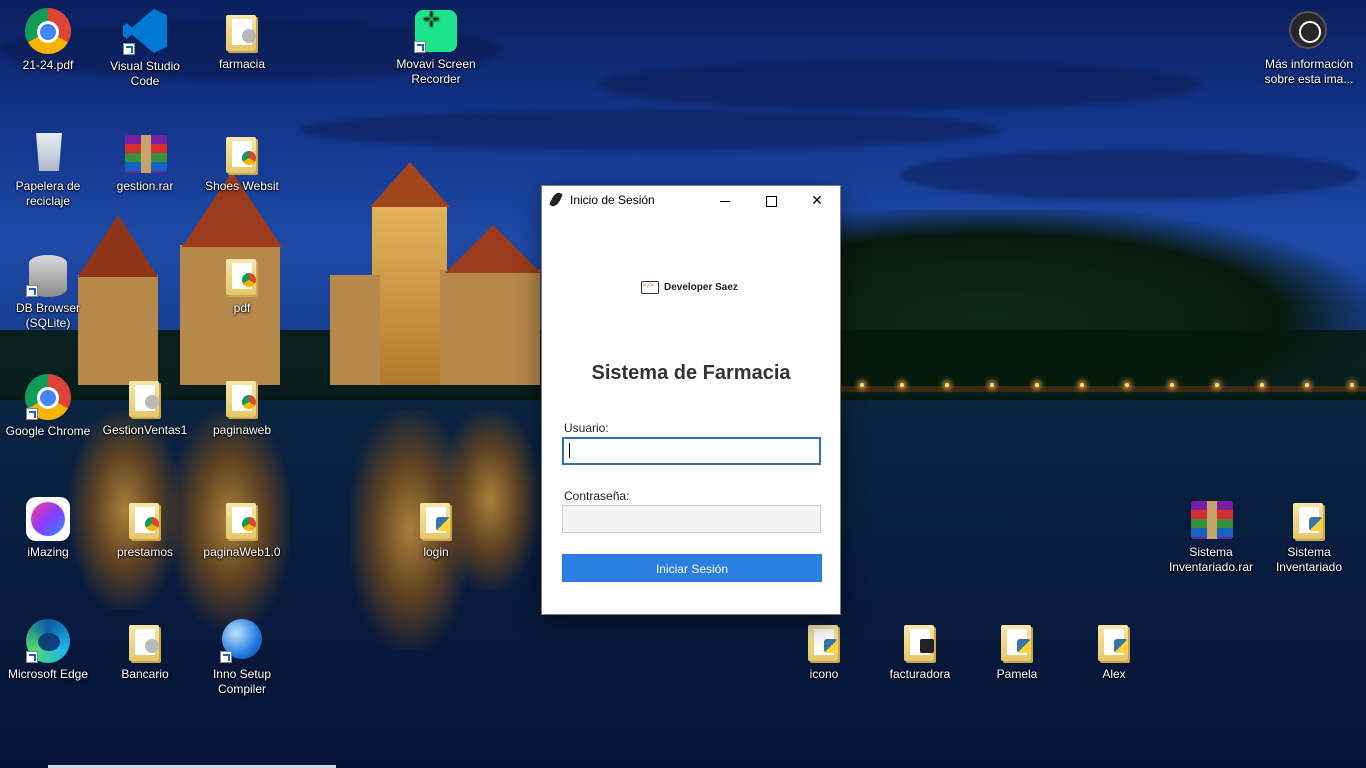 Image resolution: width=1366 pixels, height=768 pixels. What do you see at coordinates (48, 291) in the screenshot?
I see `desktop-icon-db-browser: DB Browser (SQLite)` at bounding box center [48, 291].